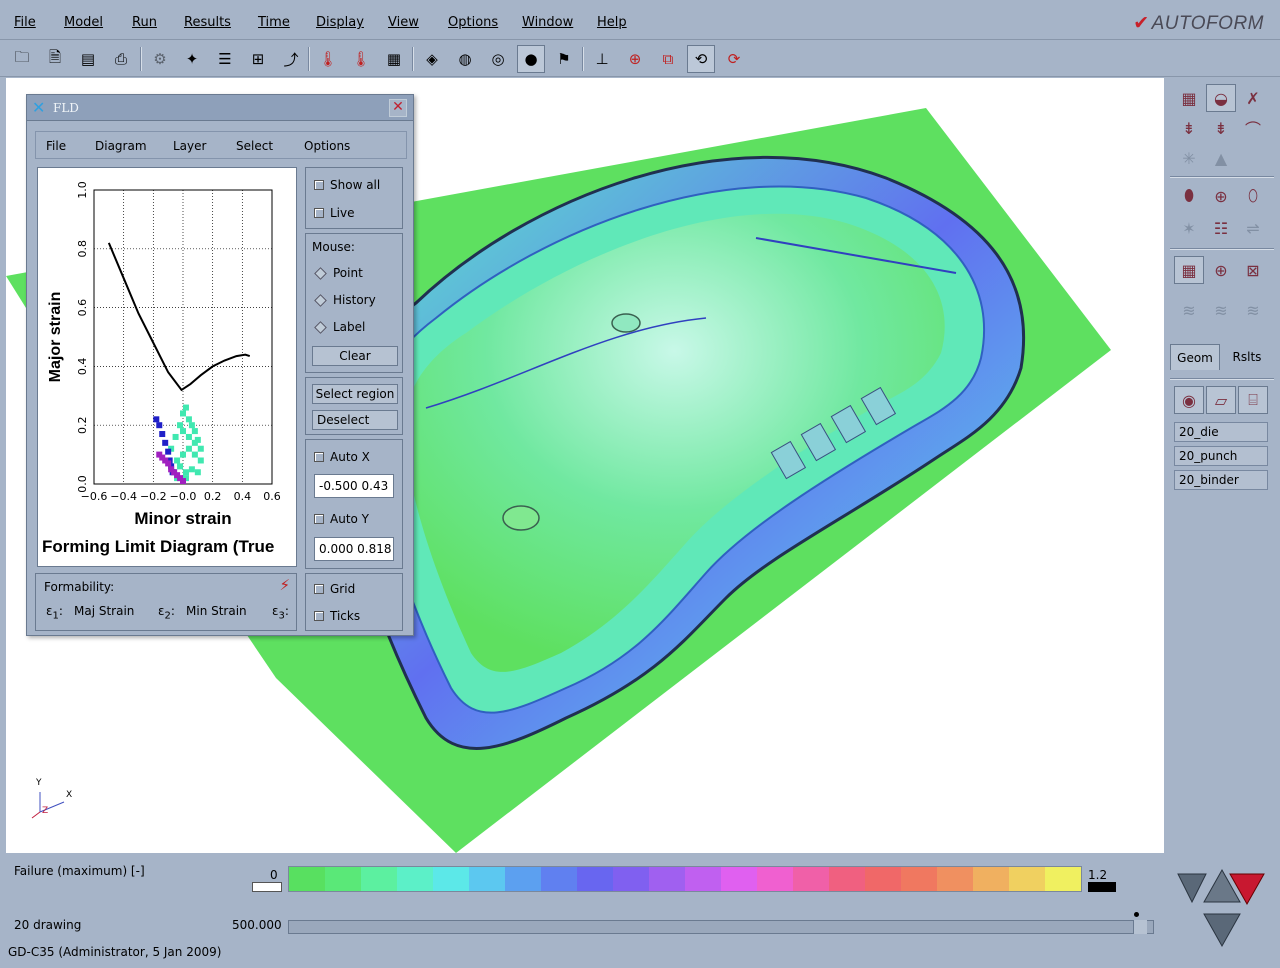 The height and width of the screenshot is (968, 1280). I want to click on ellipse-cross-icon: ⊕, so click(1221, 196).